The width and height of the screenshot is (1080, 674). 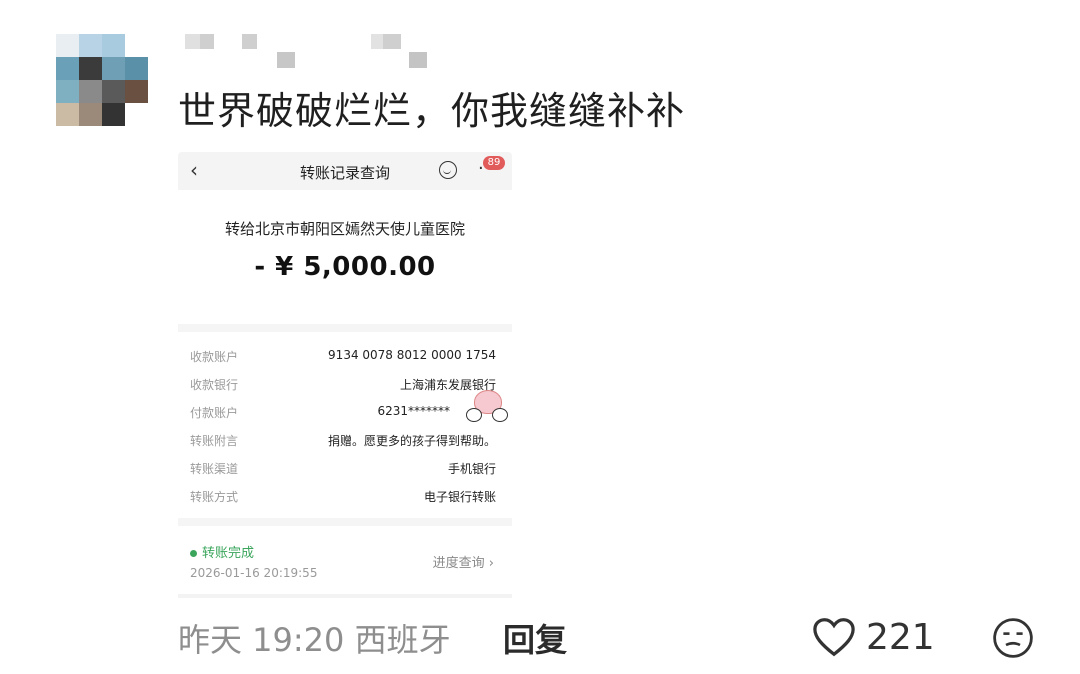 I want to click on status-label: 转账完成, so click(x=228, y=553).